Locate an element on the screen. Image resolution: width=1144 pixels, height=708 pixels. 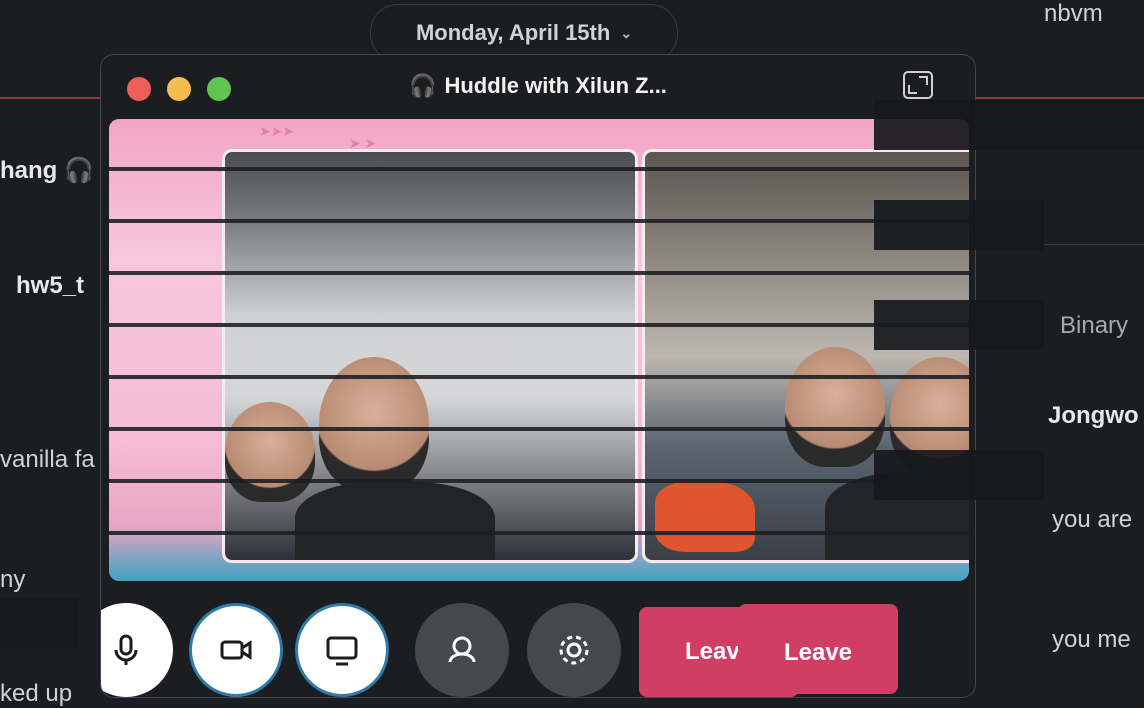
background-effects-icon is located at coordinates (462, 649).